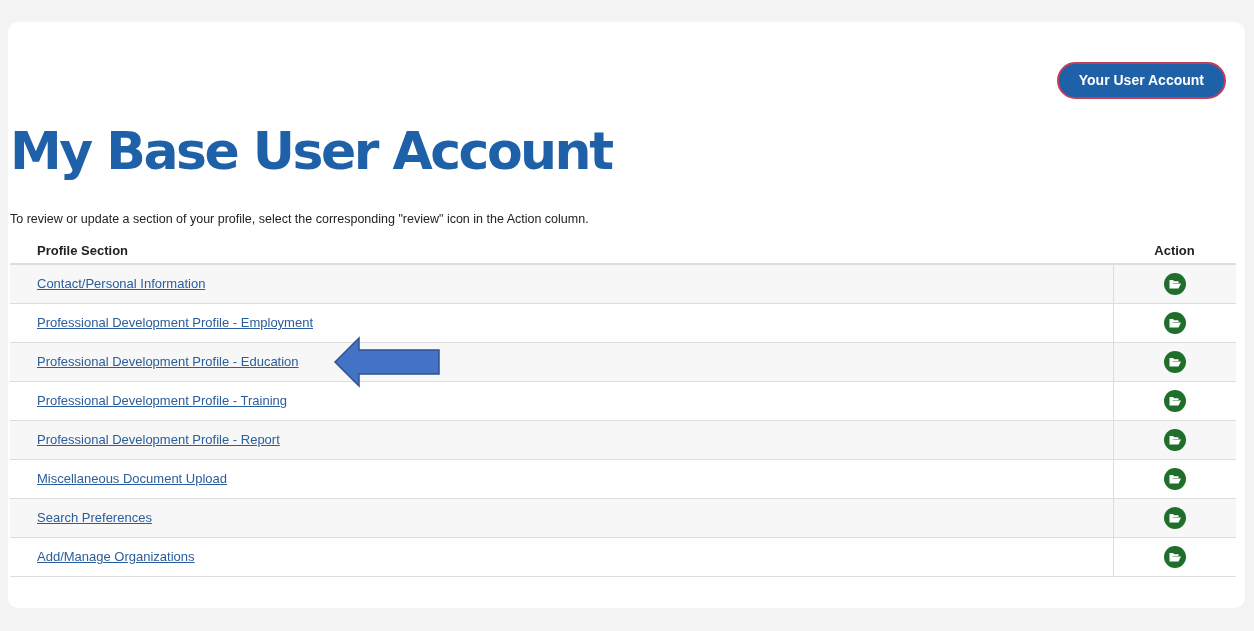 This screenshot has width=1254, height=631. What do you see at coordinates (162, 401) in the screenshot?
I see `section-link: Professional Development Profile - Training` at bounding box center [162, 401].